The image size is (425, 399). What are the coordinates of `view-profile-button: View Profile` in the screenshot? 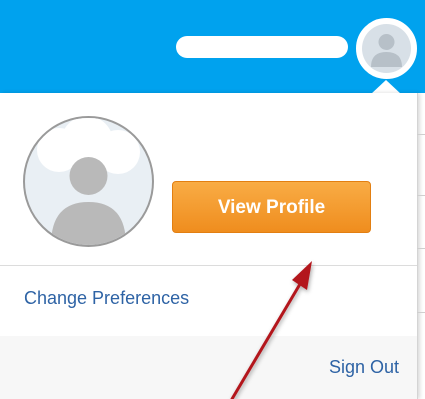 It's located at (271, 207).